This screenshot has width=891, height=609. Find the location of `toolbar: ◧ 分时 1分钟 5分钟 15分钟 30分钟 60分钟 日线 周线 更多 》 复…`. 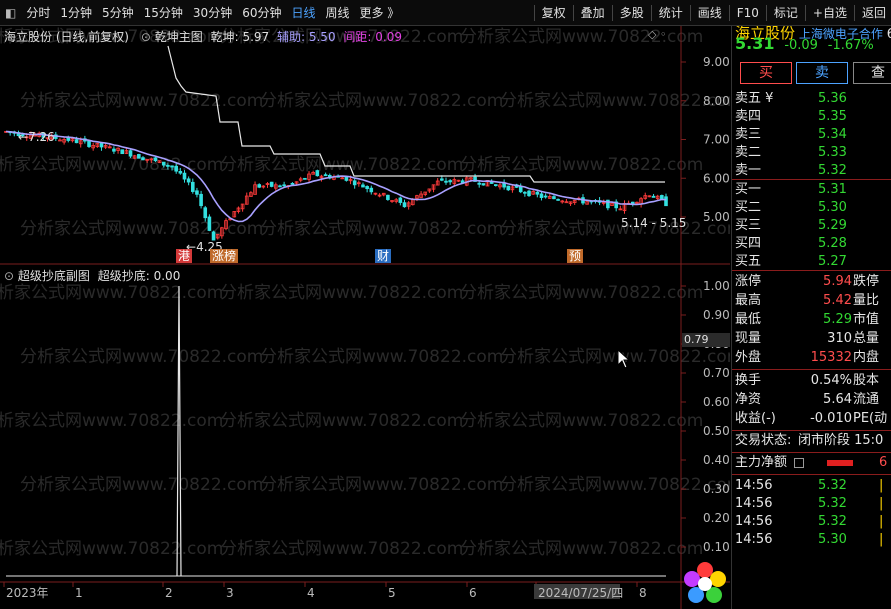

toolbar: ◧ 分时 1分钟 5分钟 15分钟 30分钟 60分钟 日线 周线 更多 》 复… is located at coordinates (445, 13).